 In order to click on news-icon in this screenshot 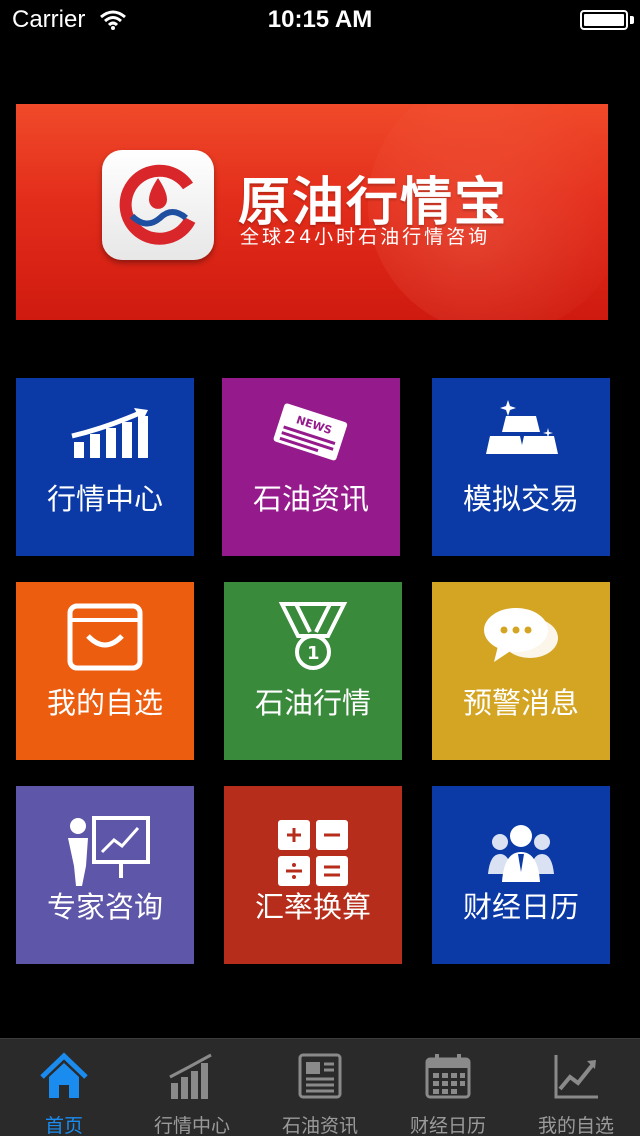, I will do `click(320, 1076)`.